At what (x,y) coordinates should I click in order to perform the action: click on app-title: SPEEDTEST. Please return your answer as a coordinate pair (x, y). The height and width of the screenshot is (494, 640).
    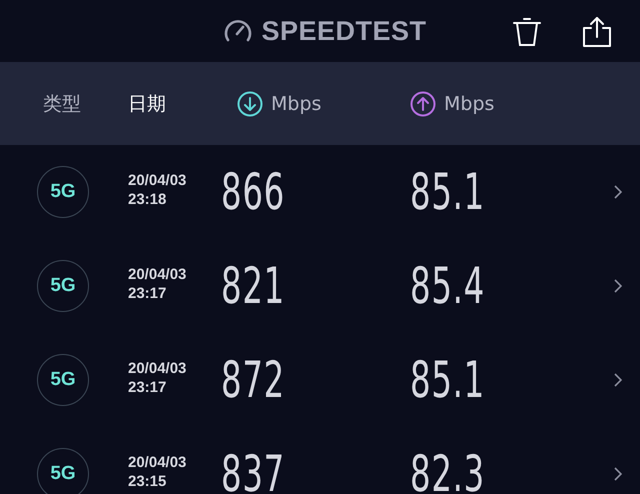
    Looking at the image, I should click on (344, 31).